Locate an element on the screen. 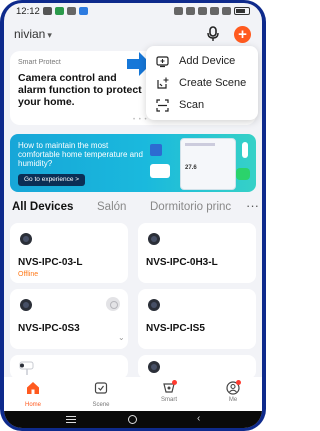 The width and height of the screenshot is (320, 431). tab-all-devices: All Devices is located at coordinates (42, 207).